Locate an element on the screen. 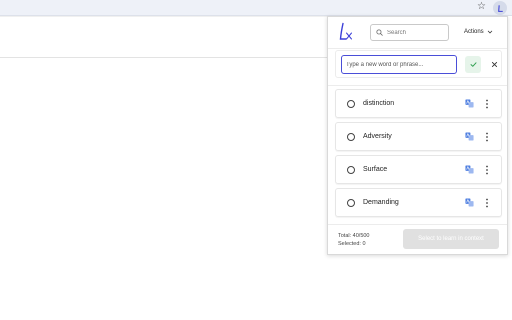 This screenshot has width=512, height=320. lex-logo is located at coordinates (345, 31).